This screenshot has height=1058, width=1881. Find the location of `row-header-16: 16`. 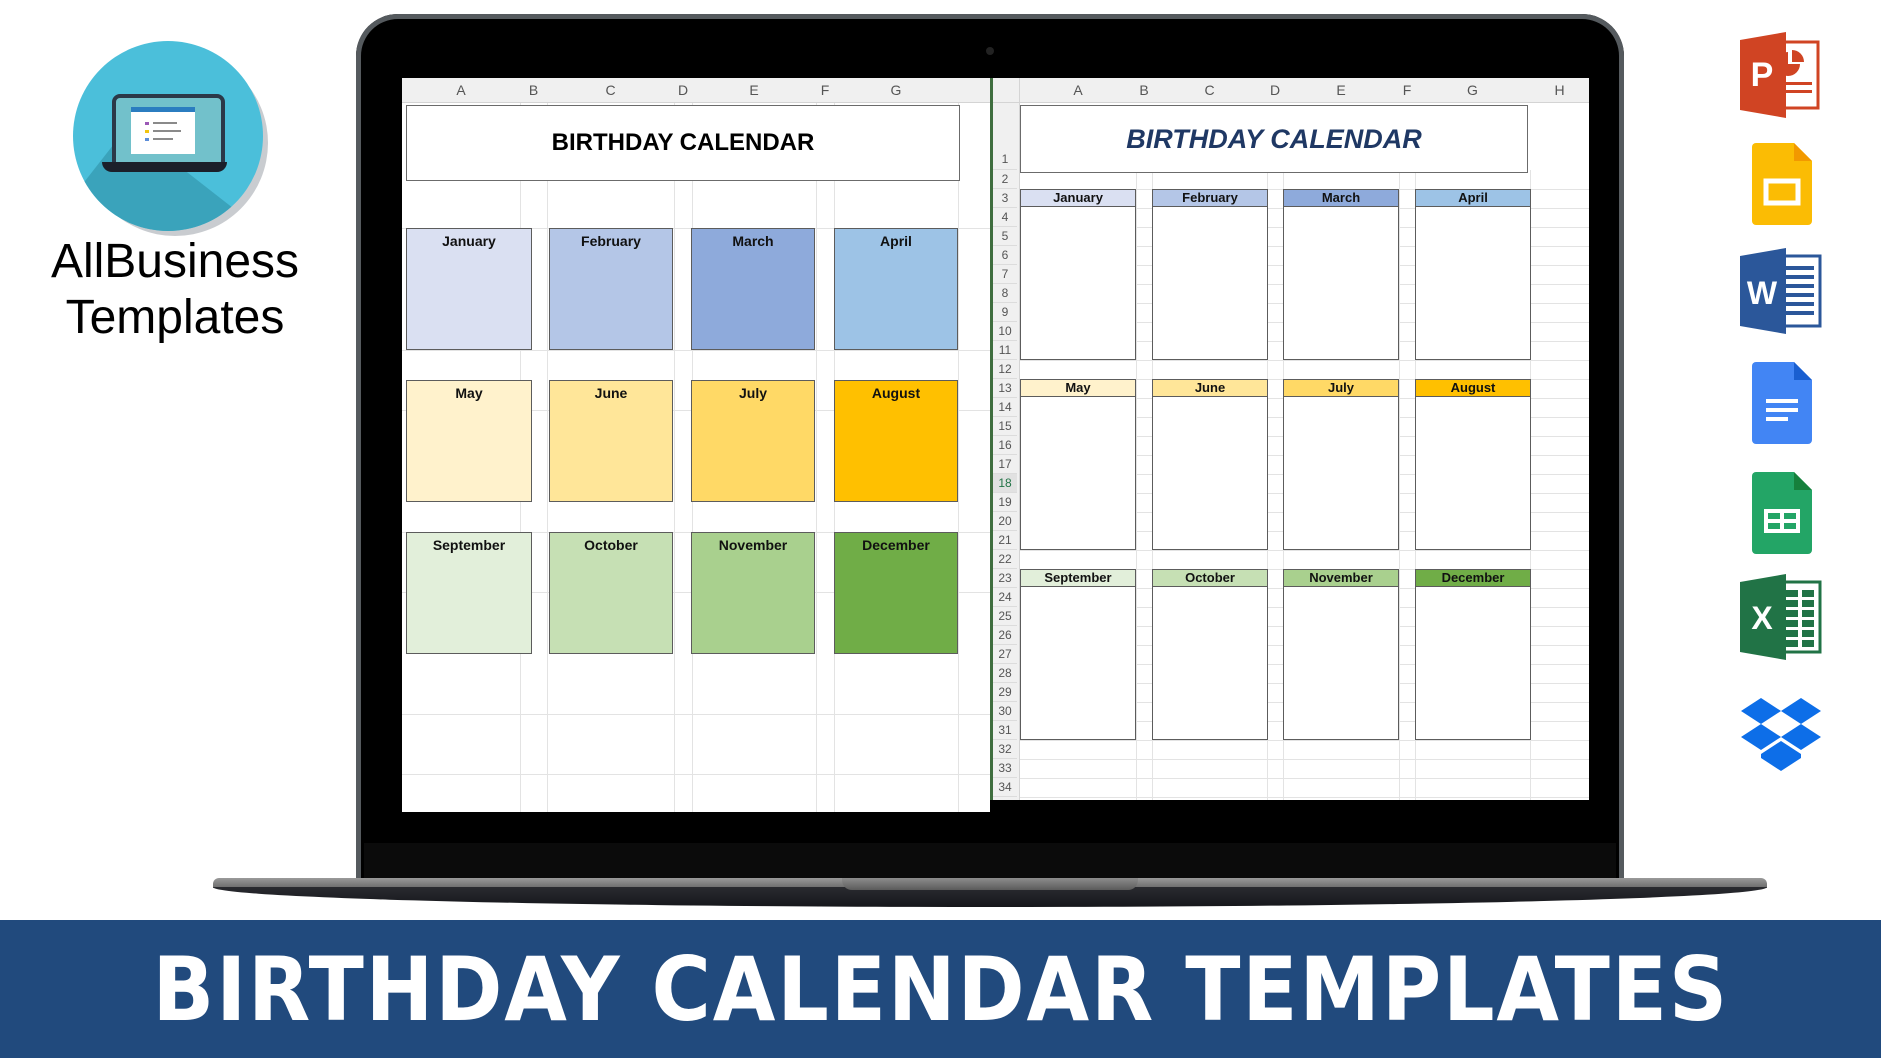

row-header-16: 16 is located at coordinates (1005, 445).